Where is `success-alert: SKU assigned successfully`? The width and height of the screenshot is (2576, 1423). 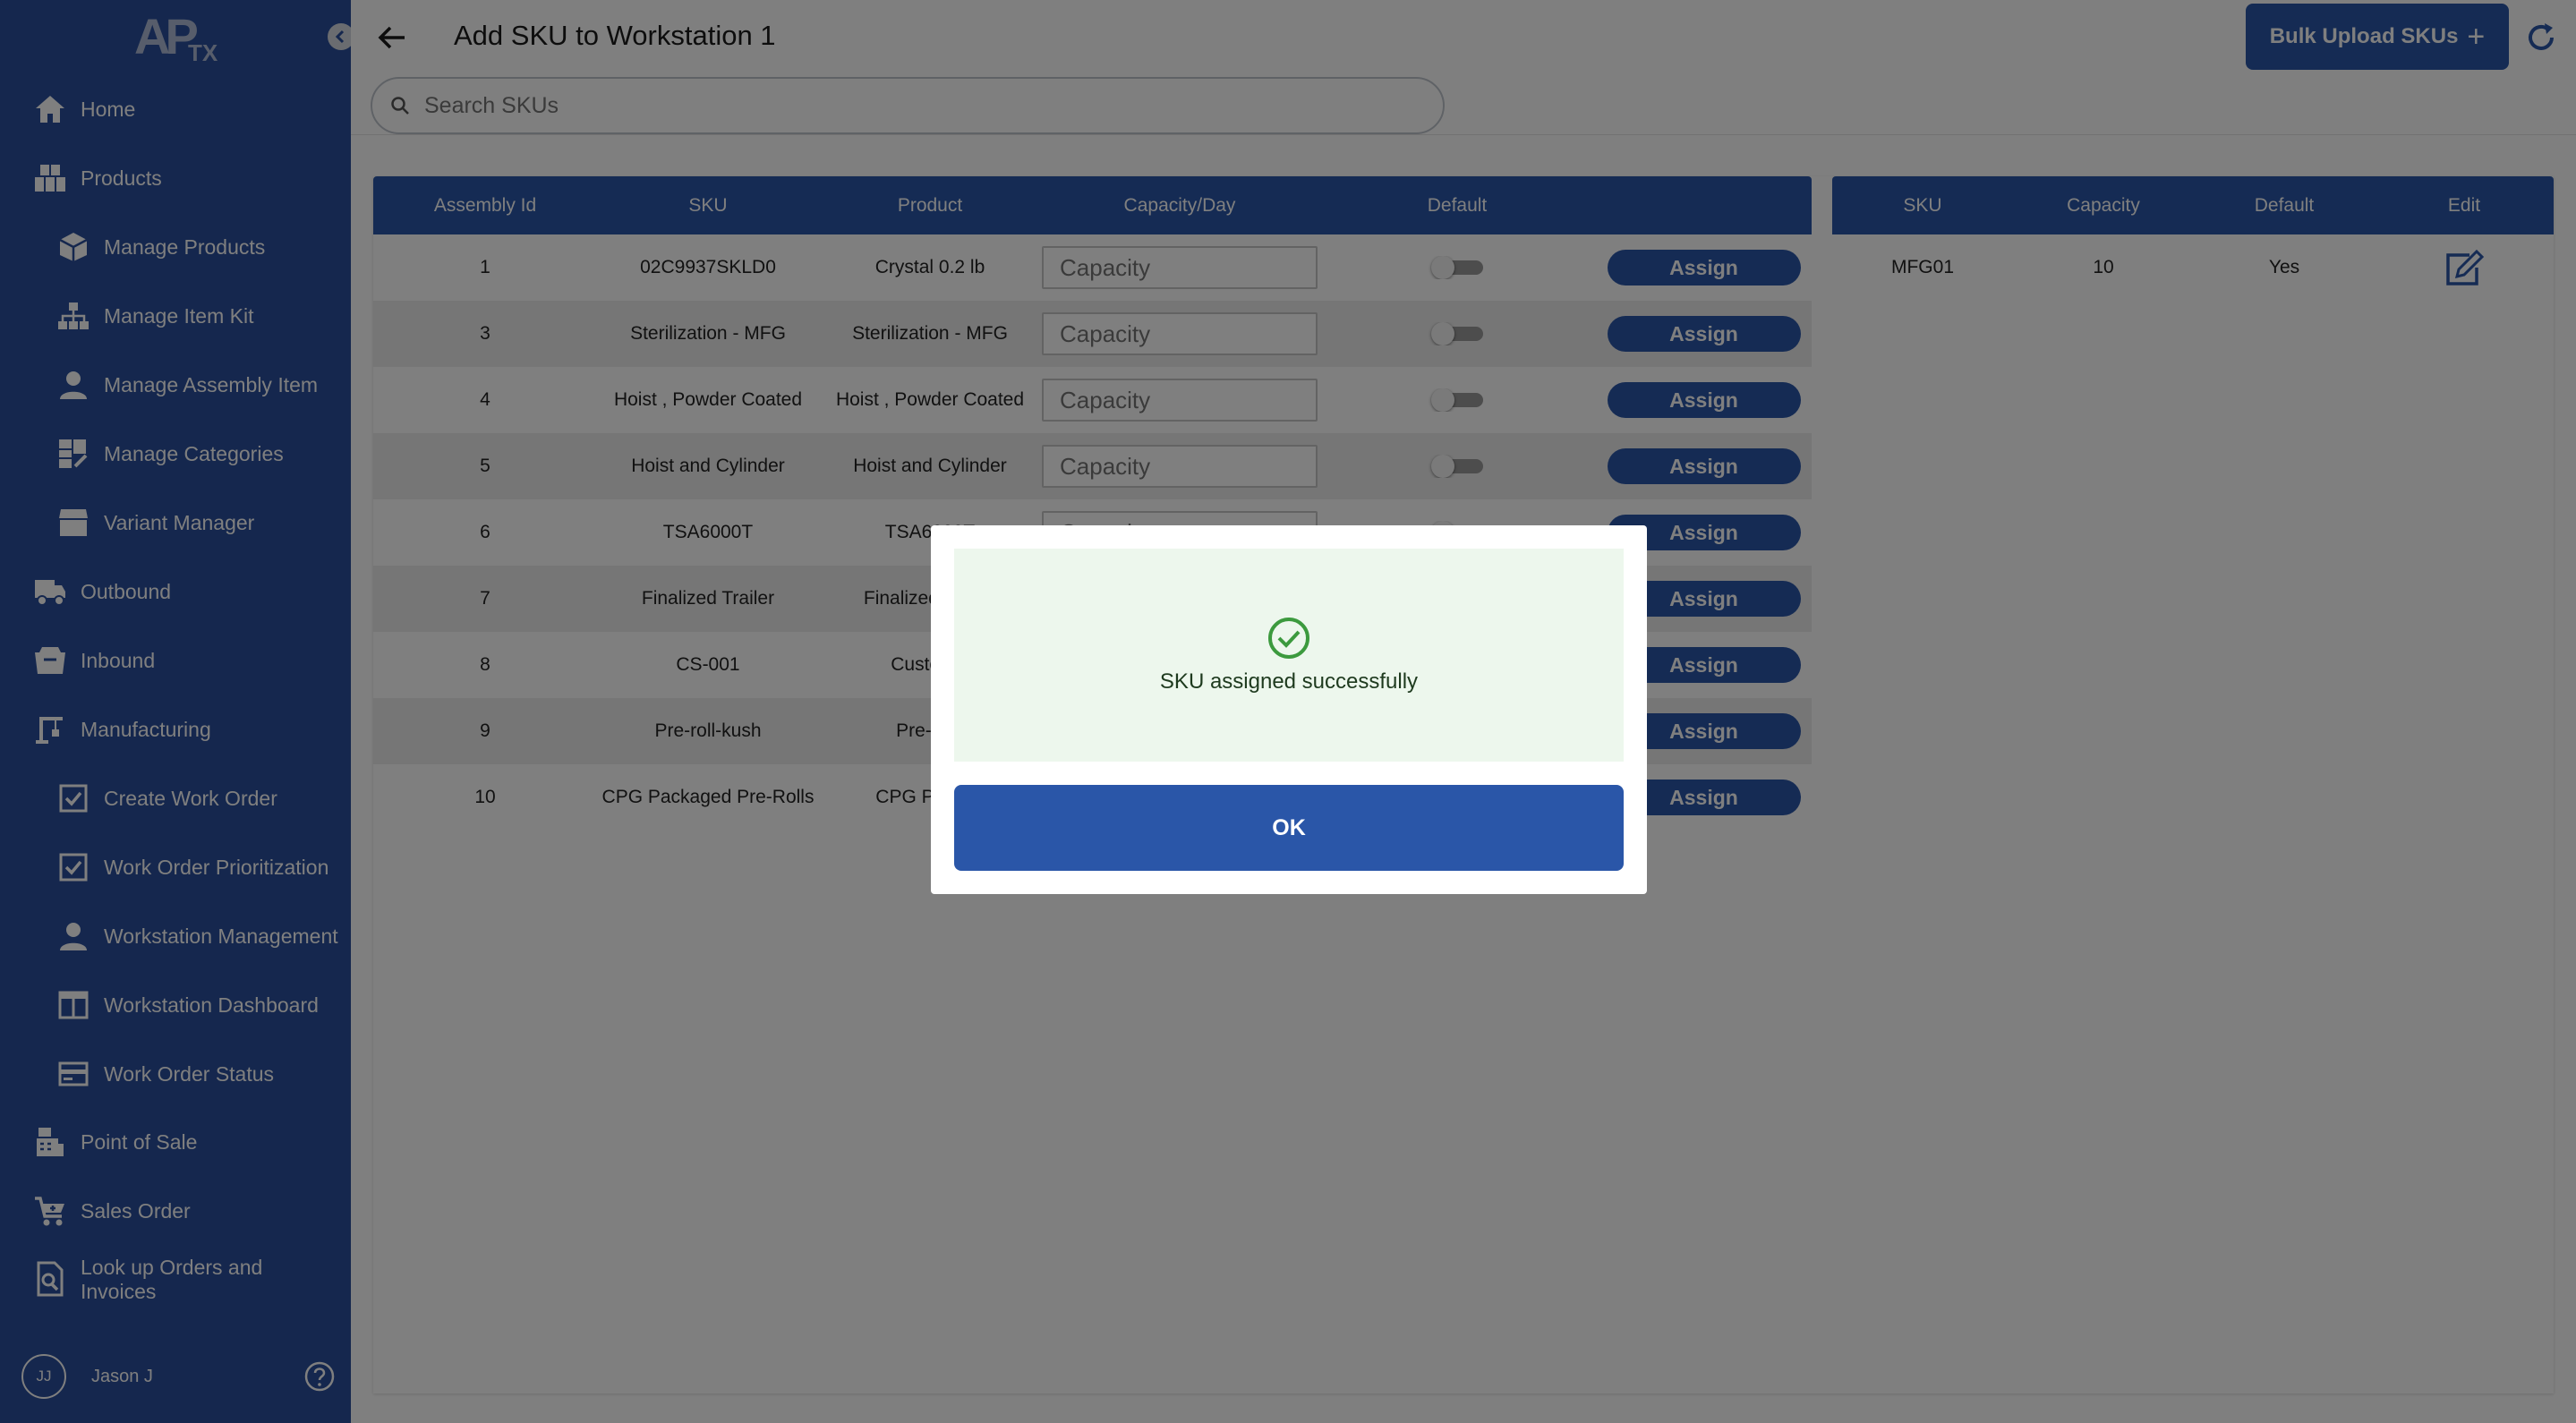 success-alert: SKU assigned successfully is located at coordinates (1289, 655).